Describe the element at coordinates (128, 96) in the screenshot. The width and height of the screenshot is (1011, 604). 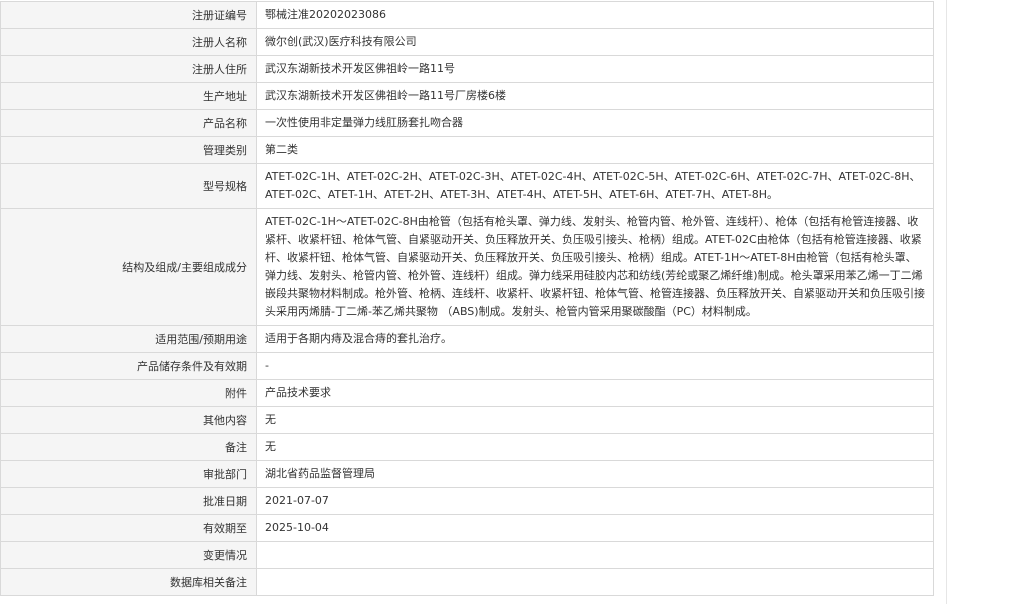
I see `field-label: 生产地址` at that location.